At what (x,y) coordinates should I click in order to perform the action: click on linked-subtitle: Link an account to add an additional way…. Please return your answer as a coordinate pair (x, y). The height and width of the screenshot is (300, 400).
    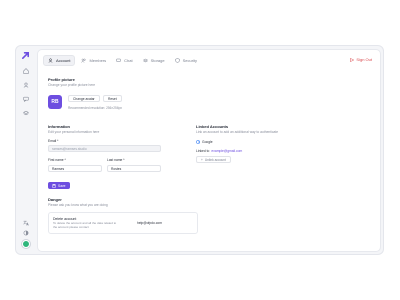
    Looking at the image, I should click on (237, 132).